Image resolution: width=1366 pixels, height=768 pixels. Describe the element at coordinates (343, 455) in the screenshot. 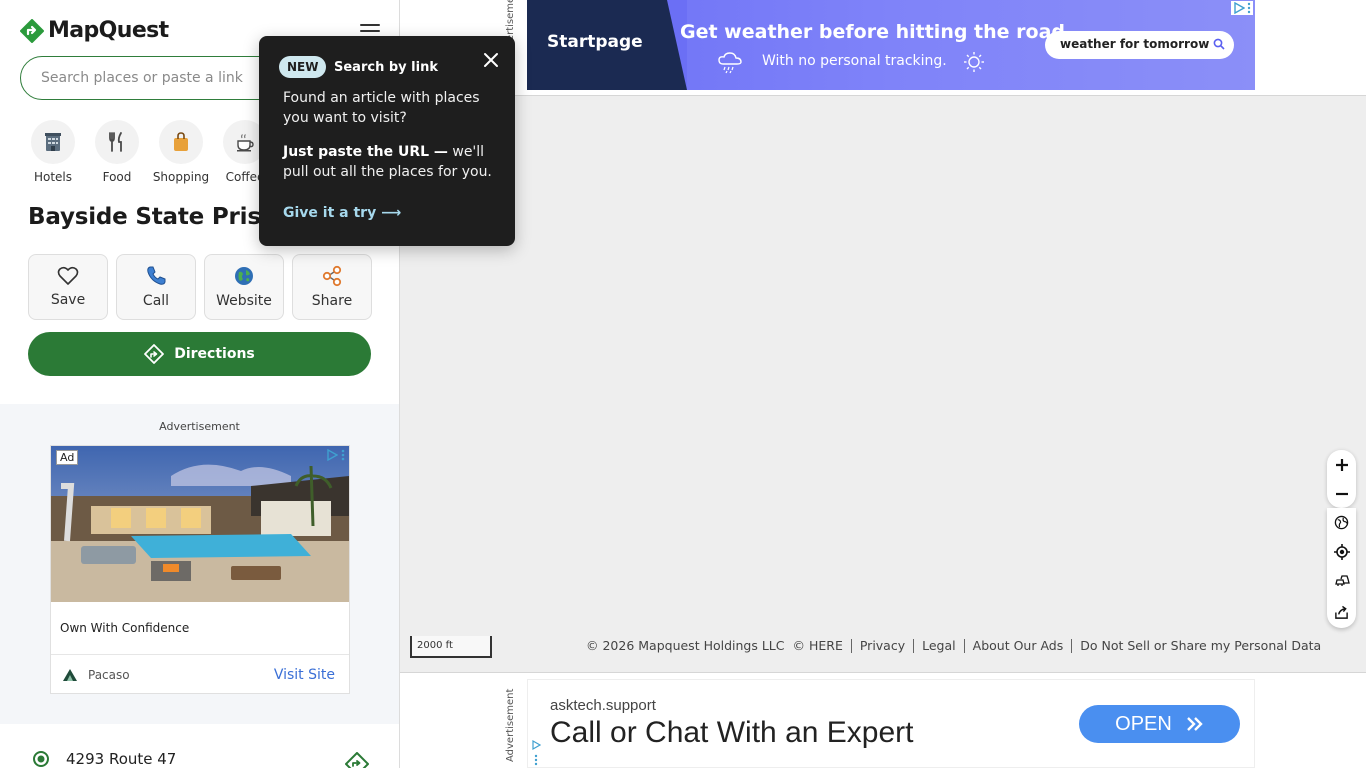

I see `more-options-icon` at that location.